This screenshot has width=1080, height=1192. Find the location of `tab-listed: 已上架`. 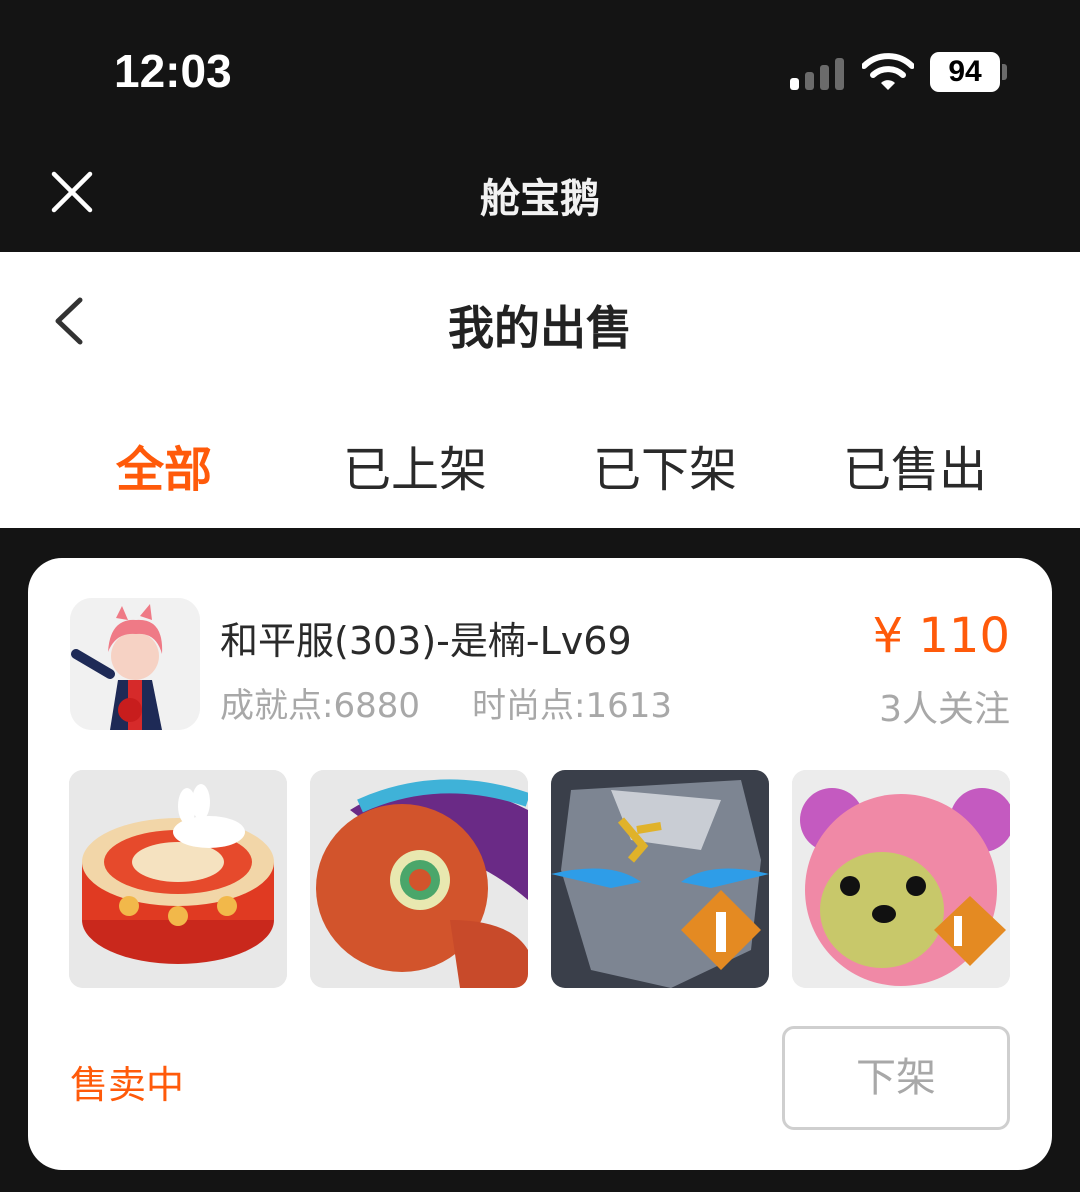

tab-listed: 已上架 is located at coordinates (415, 465).